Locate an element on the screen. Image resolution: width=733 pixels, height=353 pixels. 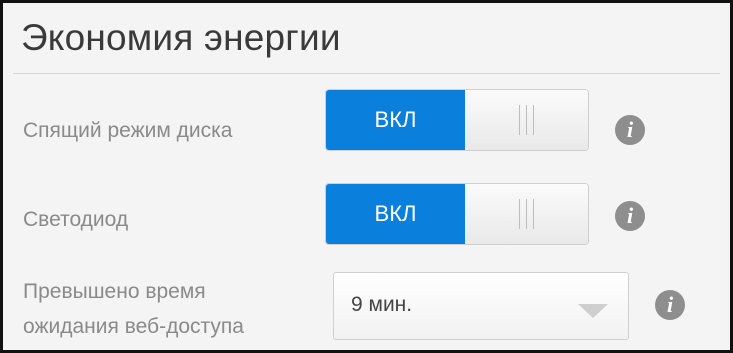
disk-sleep-toggle: ВКЛ is located at coordinates (457, 120).